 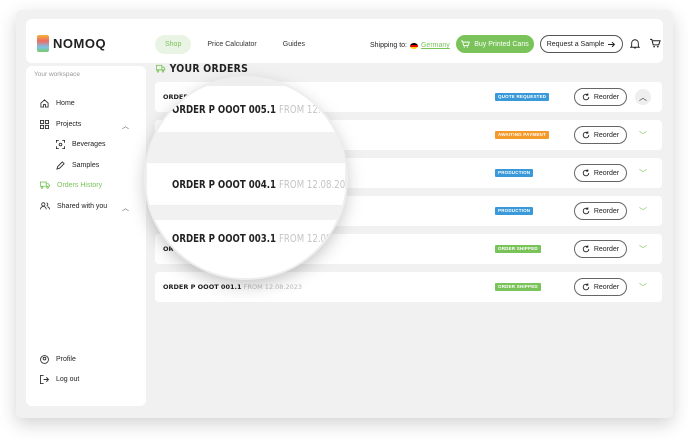 I want to click on home-icon, so click(x=44, y=103).